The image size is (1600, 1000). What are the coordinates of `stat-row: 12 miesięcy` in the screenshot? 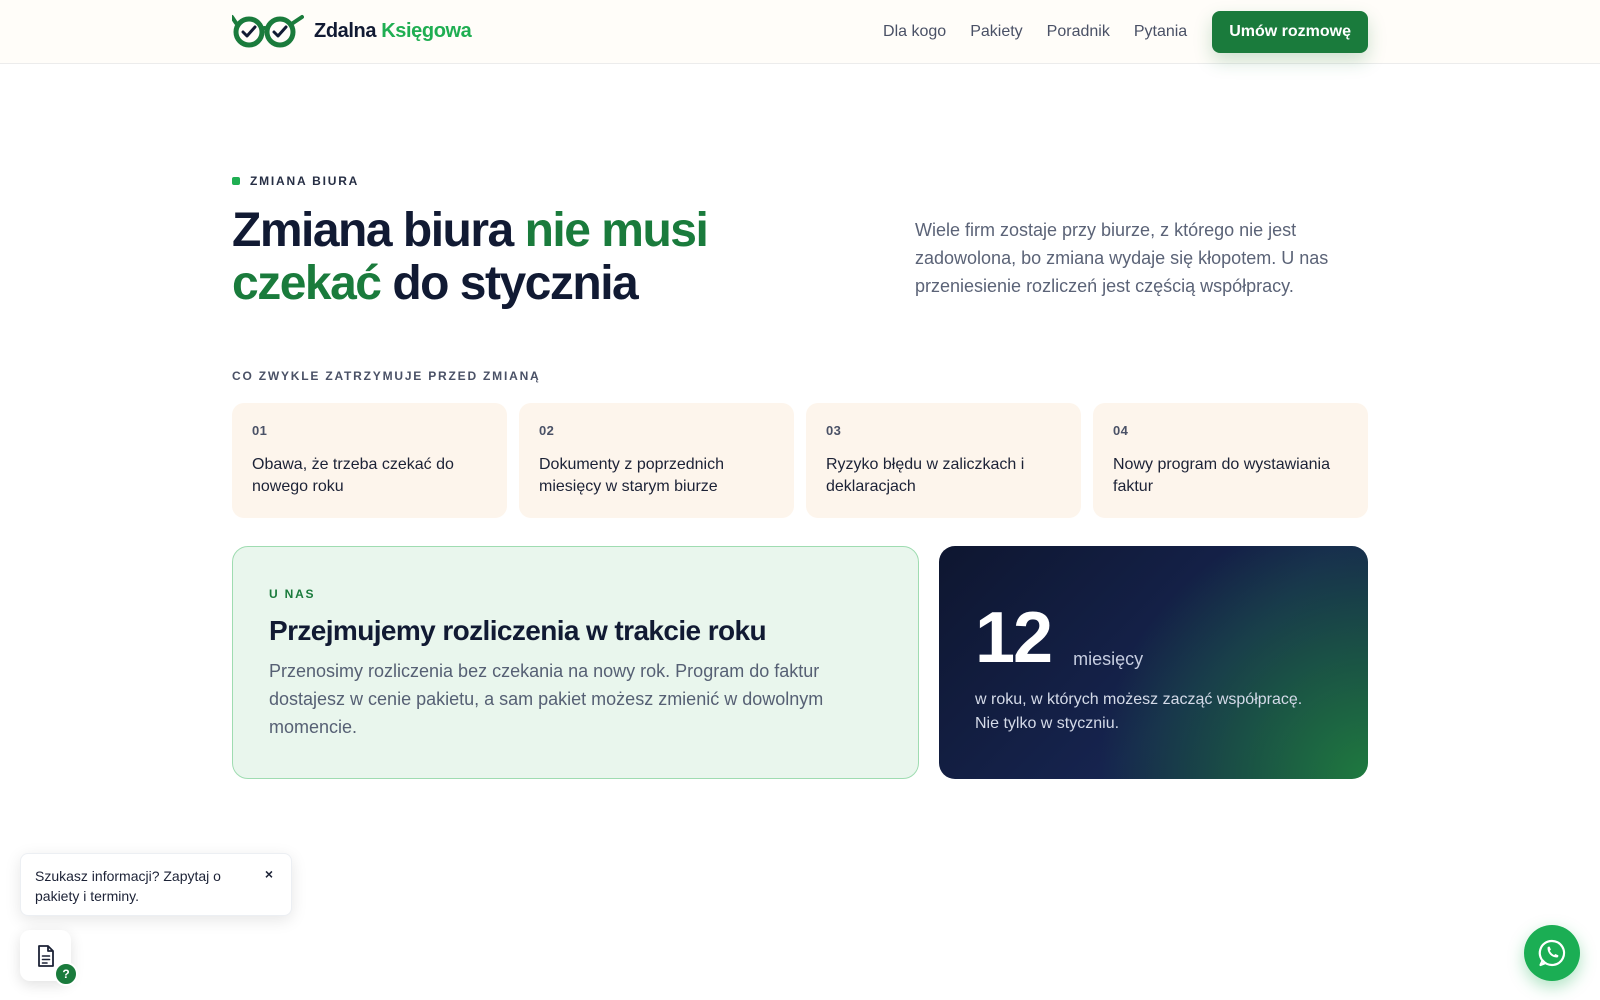 It's located at (1153, 638).